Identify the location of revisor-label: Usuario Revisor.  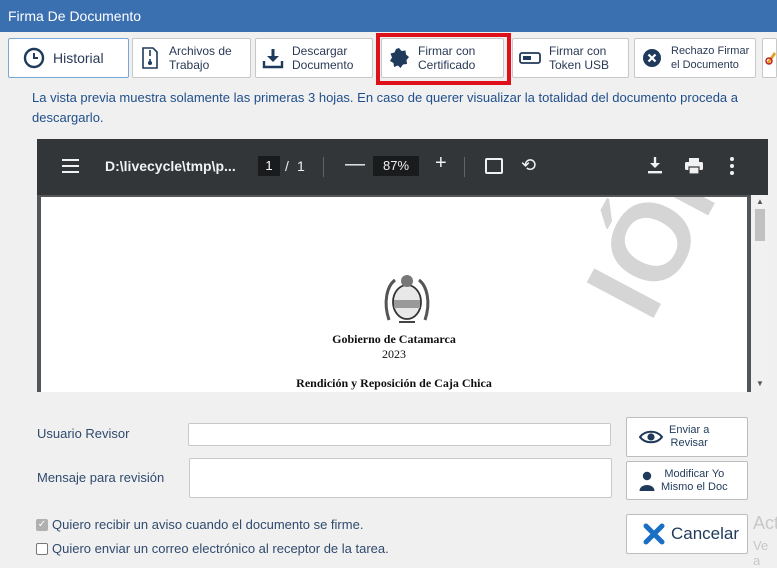
(83, 433).